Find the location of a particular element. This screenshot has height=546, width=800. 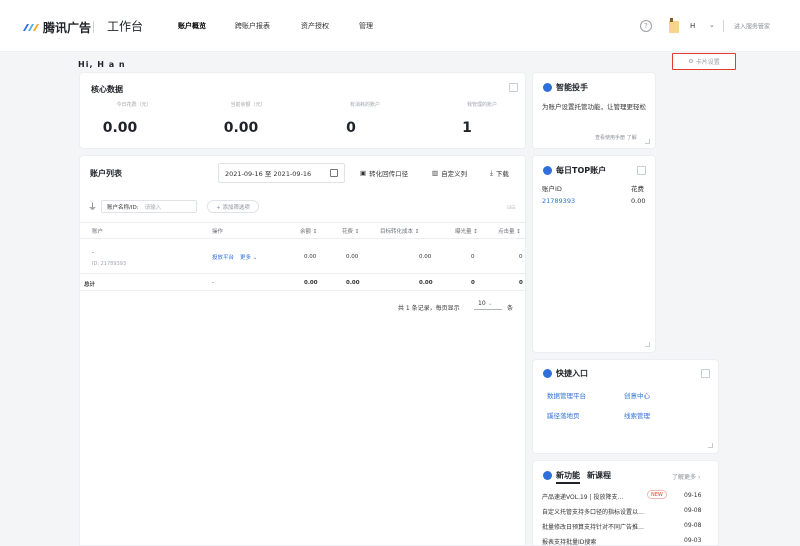

metric-value: 0 is located at coordinates (351, 128).